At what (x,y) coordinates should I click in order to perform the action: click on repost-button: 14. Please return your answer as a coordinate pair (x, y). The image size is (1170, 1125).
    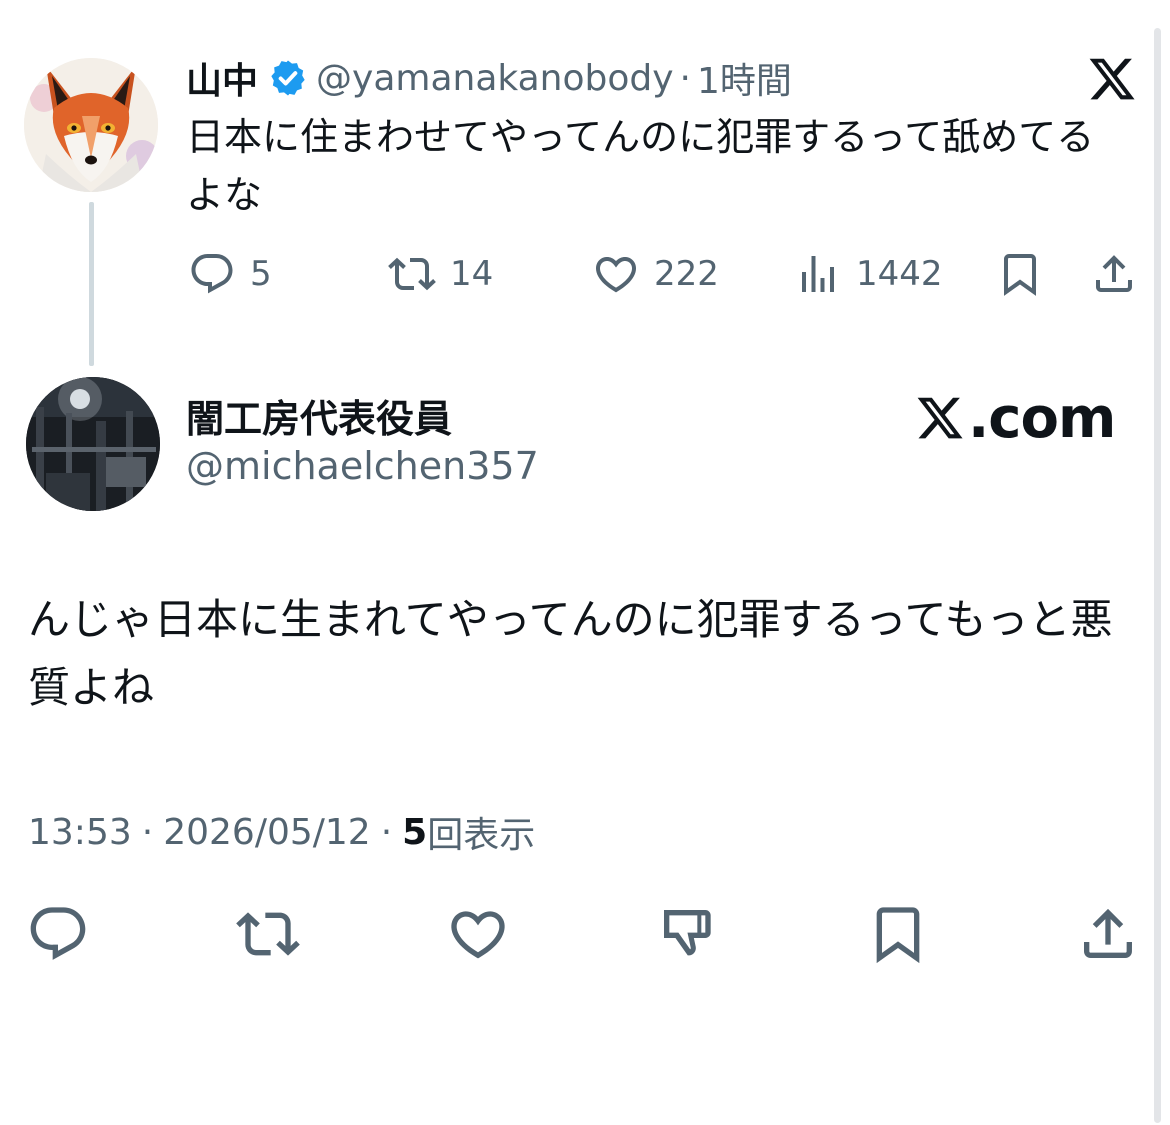
    Looking at the image, I should click on (440, 274).